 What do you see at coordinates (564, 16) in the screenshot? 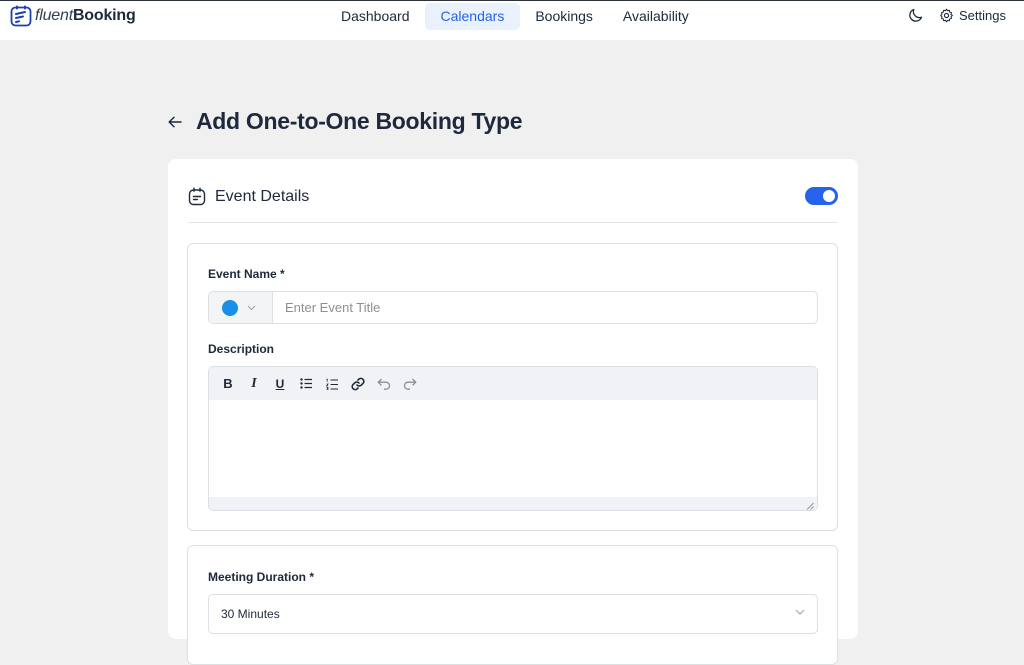
I see `nav-bookings: Bookings` at bounding box center [564, 16].